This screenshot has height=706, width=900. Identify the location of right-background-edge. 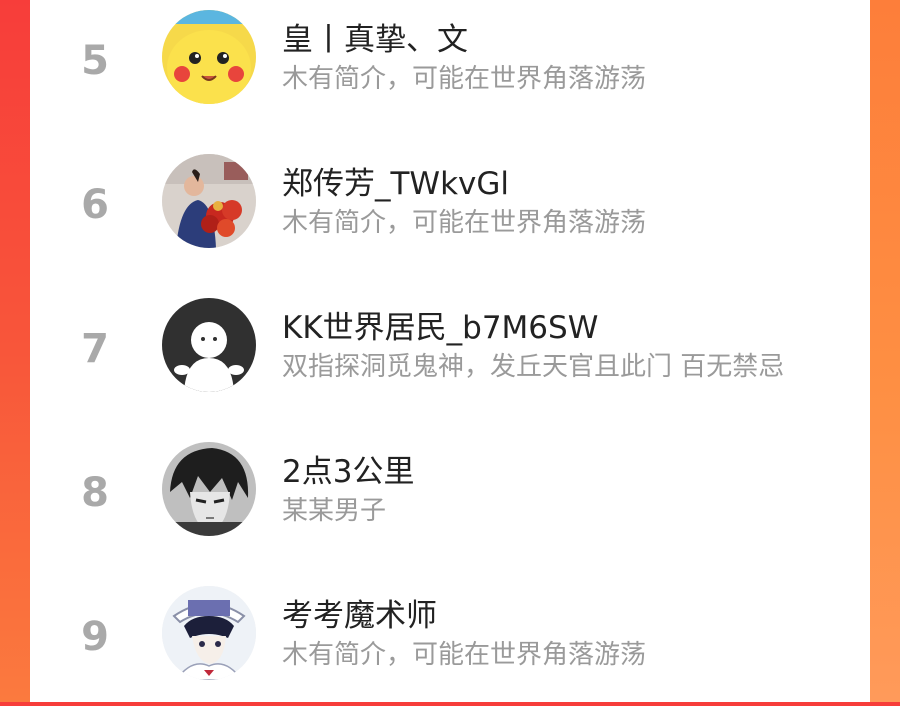
(885, 351).